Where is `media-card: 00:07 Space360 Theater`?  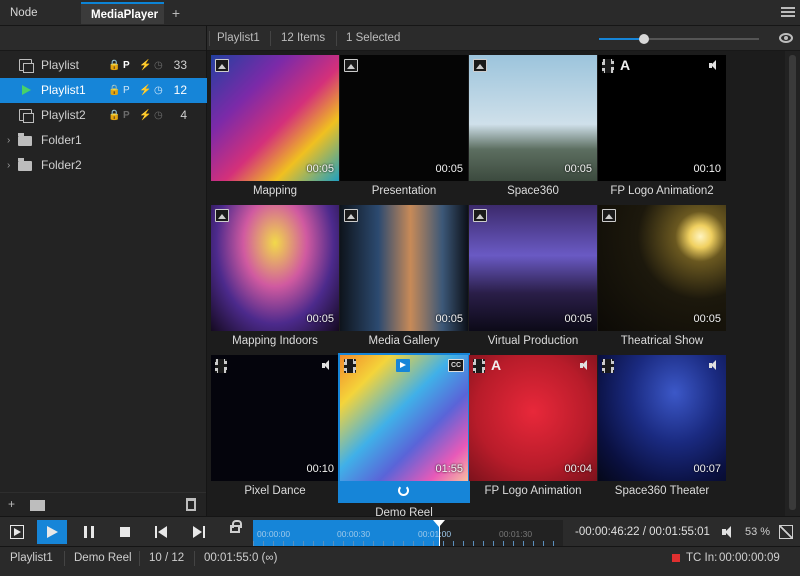 media-card: 00:07 Space360 Theater is located at coordinates (662, 428).